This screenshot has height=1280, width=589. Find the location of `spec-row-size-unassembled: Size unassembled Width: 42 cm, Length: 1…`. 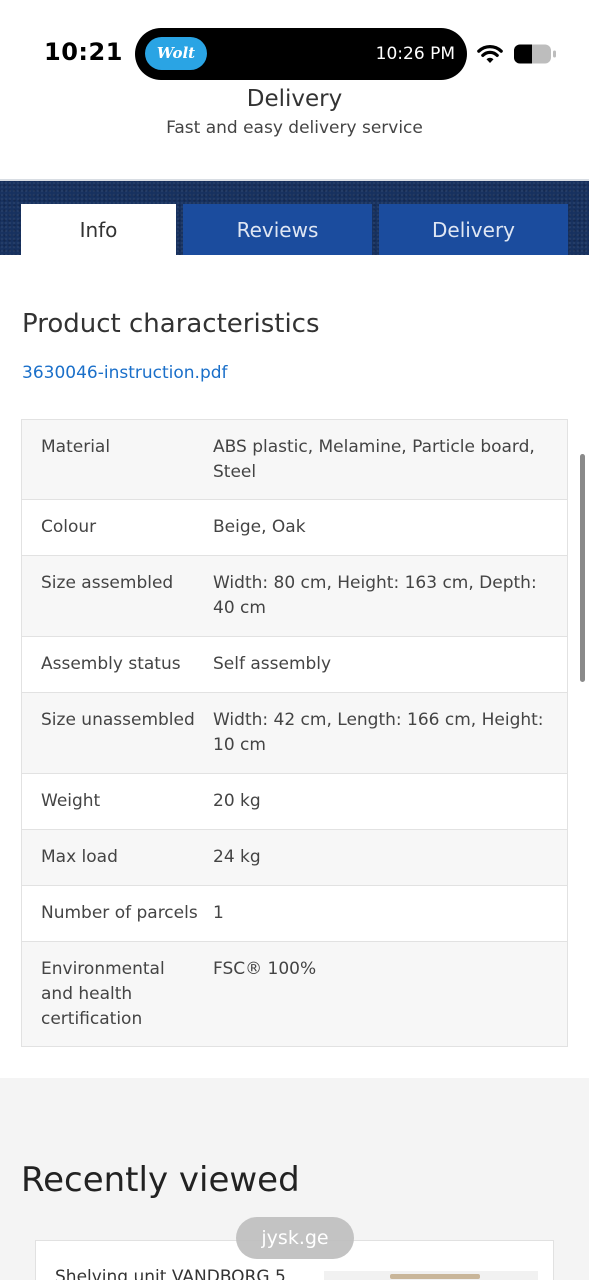

spec-row-size-unassembled: Size unassembled Width: 42 cm, Length: 1… is located at coordinates (294, 733).